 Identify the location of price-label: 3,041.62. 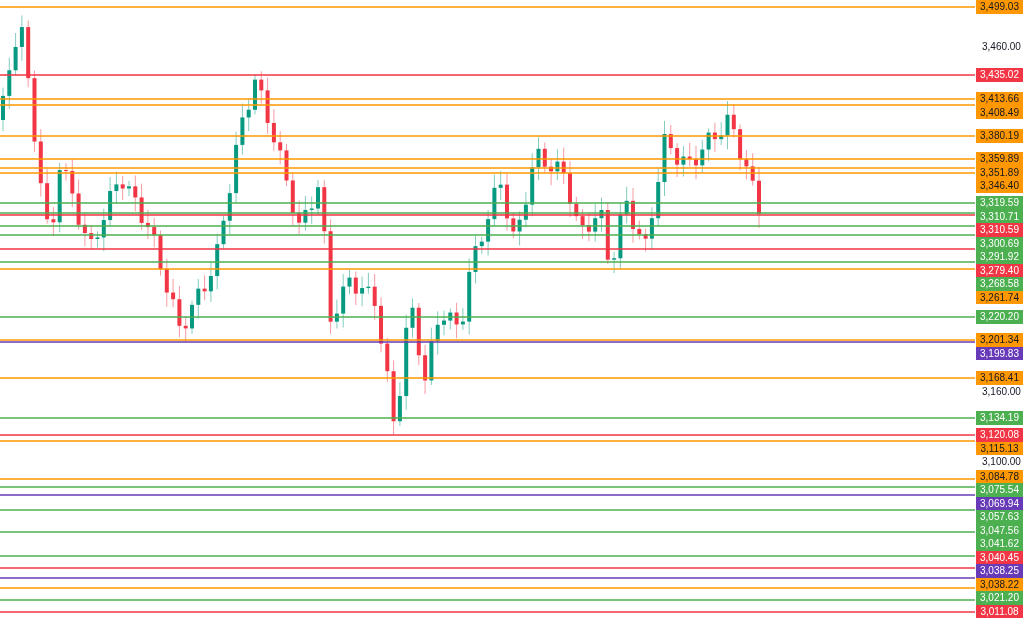
(999, 544).